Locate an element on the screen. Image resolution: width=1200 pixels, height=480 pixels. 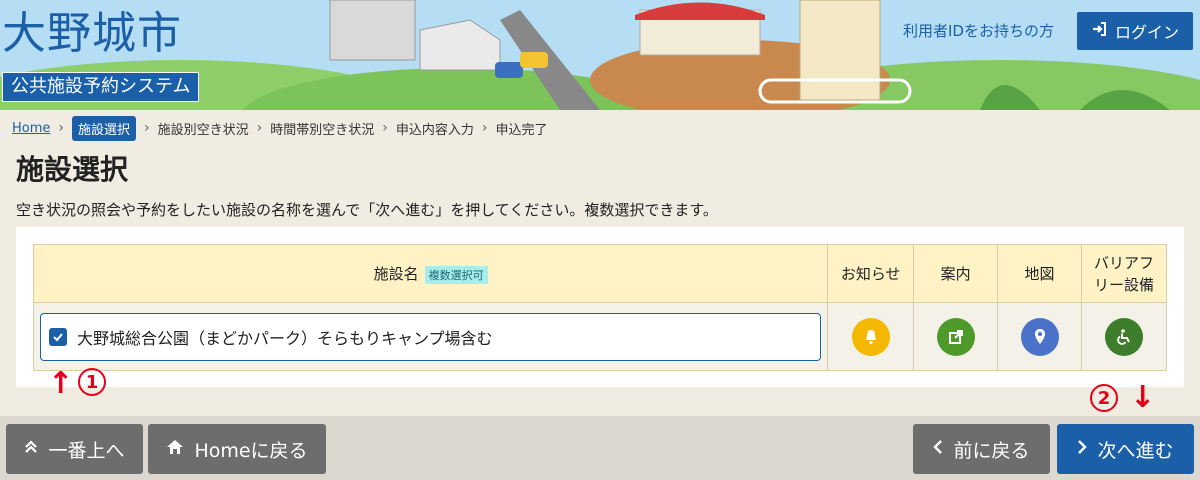
map-header: 地図 is located at coordinates (1040, 273).